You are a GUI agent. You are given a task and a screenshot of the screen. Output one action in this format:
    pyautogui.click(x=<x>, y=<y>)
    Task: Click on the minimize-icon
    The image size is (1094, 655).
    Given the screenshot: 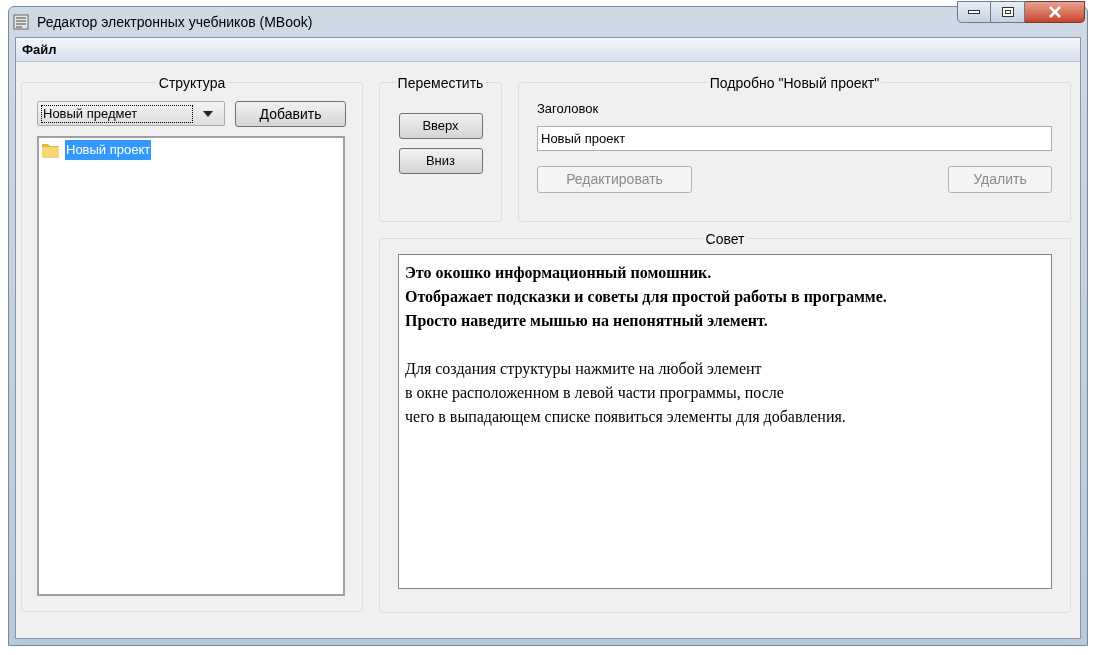 What is the action you would take?
    pyautogui.click(x=974, y=12)
    